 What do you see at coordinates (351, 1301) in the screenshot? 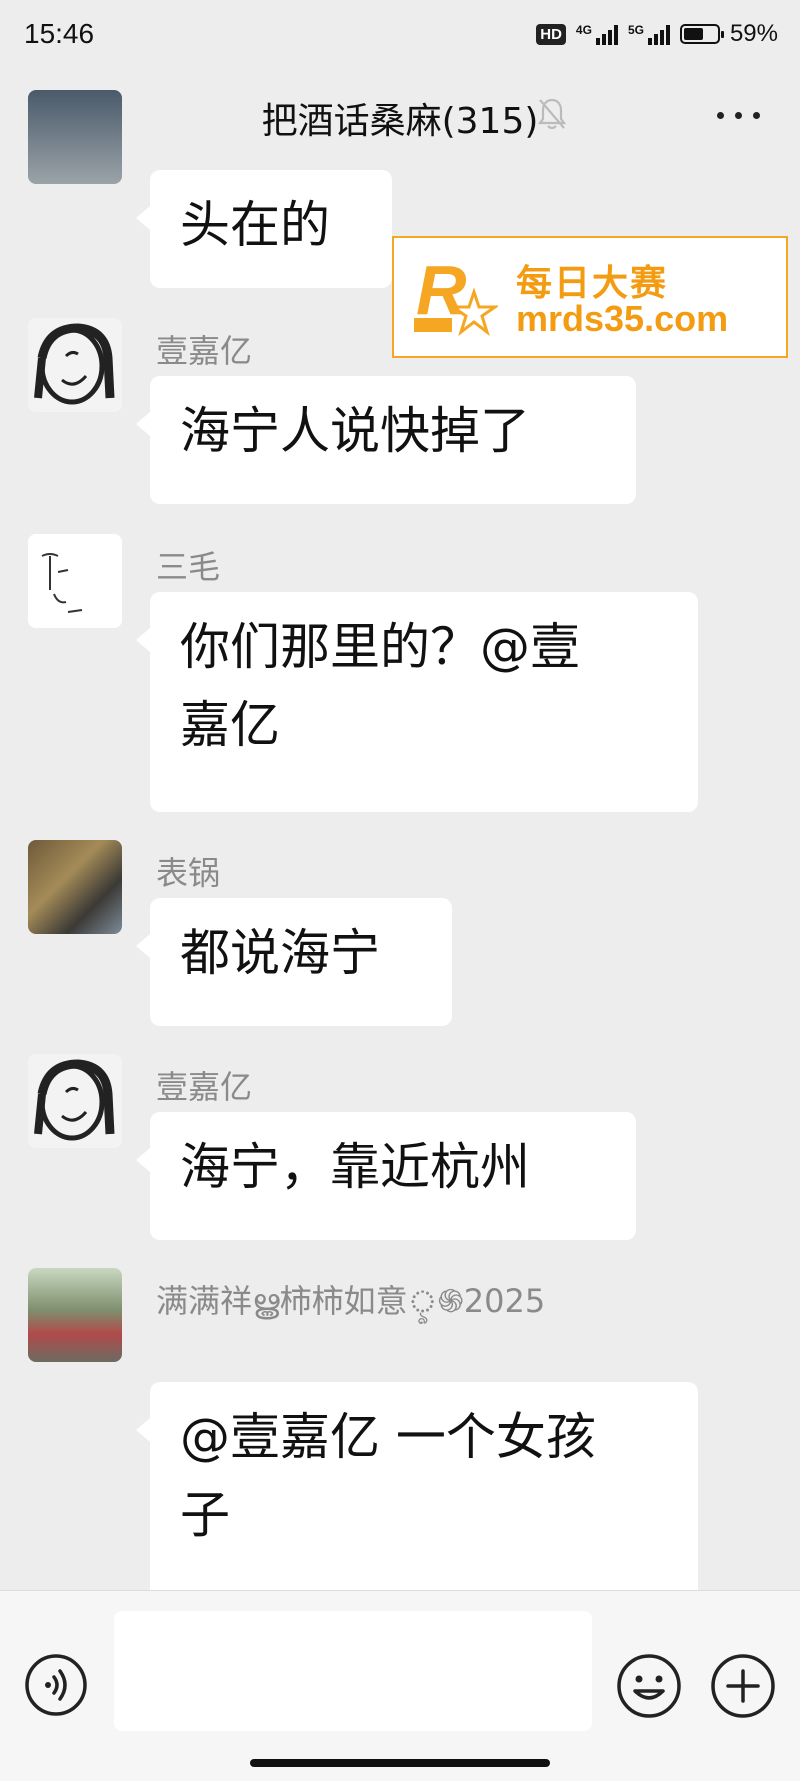
I see `sender-name: 满满祥ൠ柿柿如意ৢ֍2025` at bounding box center [351, 1301].